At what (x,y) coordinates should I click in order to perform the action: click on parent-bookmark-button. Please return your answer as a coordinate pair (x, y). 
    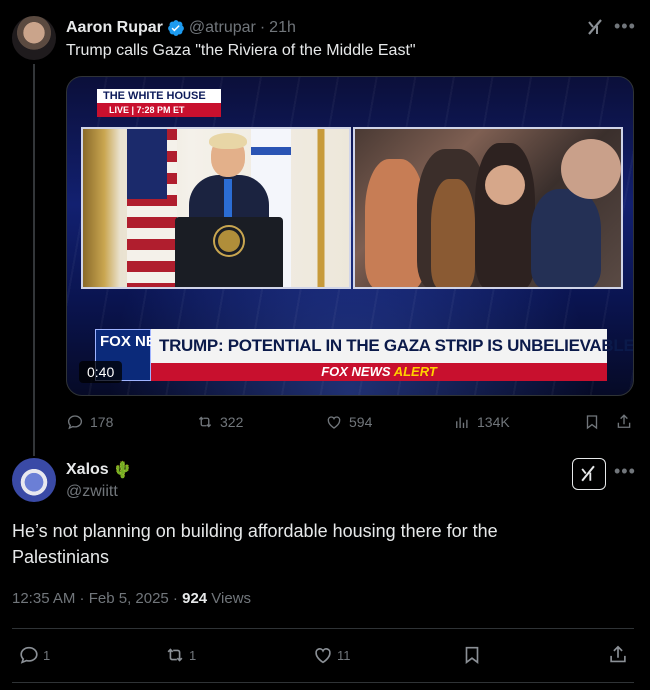
    Looking at the image, I should click on (592, 422).